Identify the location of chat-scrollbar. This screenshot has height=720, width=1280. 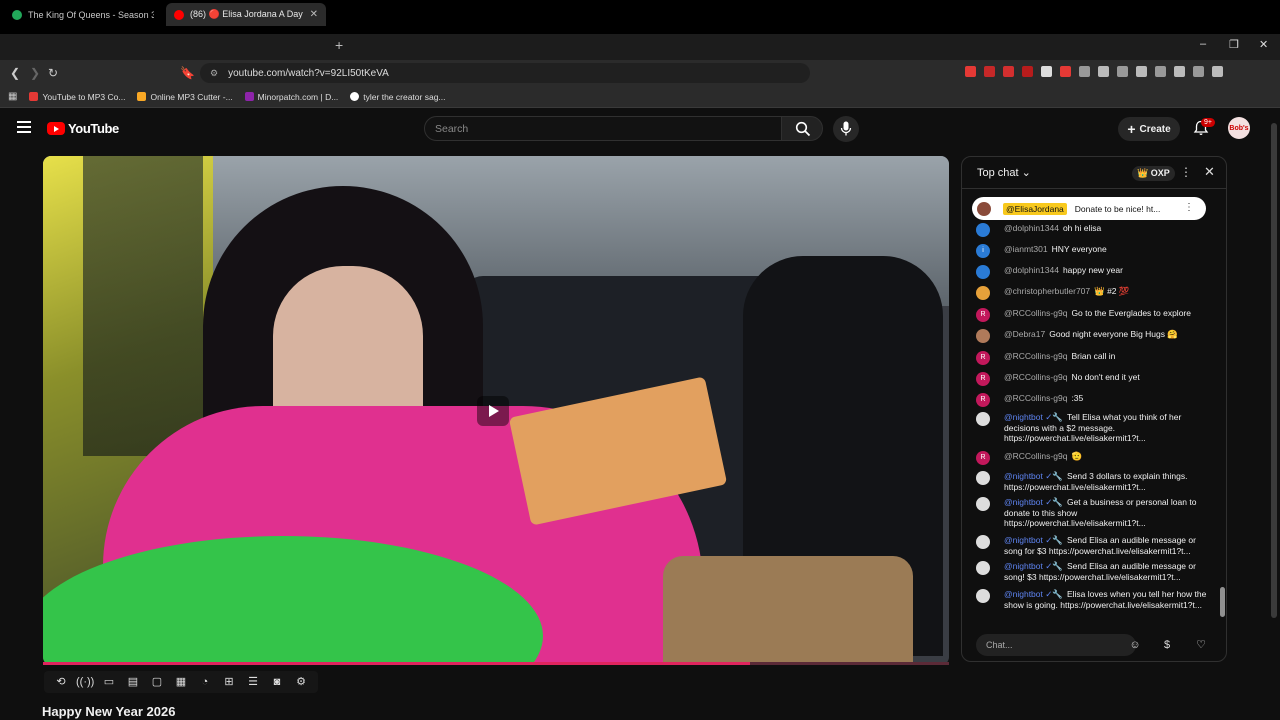
(1222, 602).